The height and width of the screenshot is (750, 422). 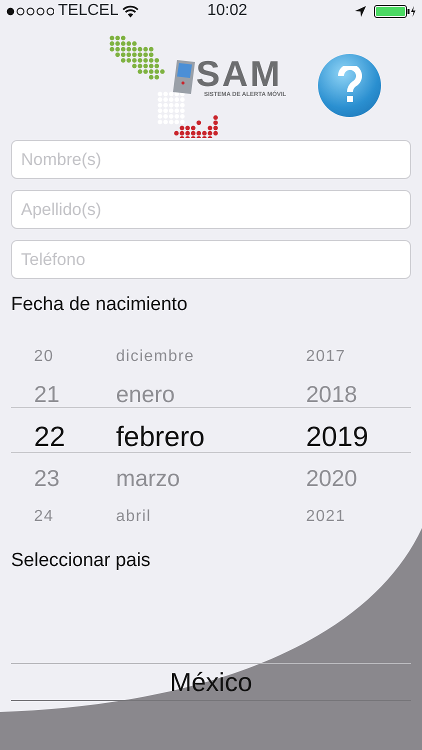 I want to click on picker-option: 21, so click(x=47, y=395).